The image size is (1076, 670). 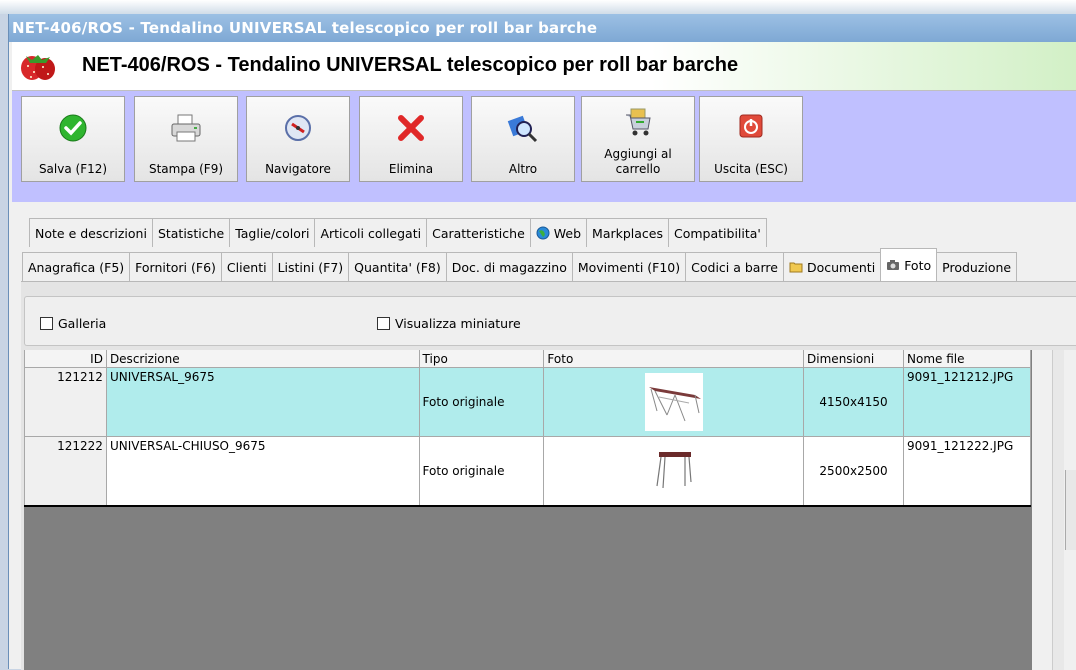 What do you see at coordinates (627, 232) in the screenshot?
I see `tab-marketplaces: Markplaces` at bounding box center [627, 232].